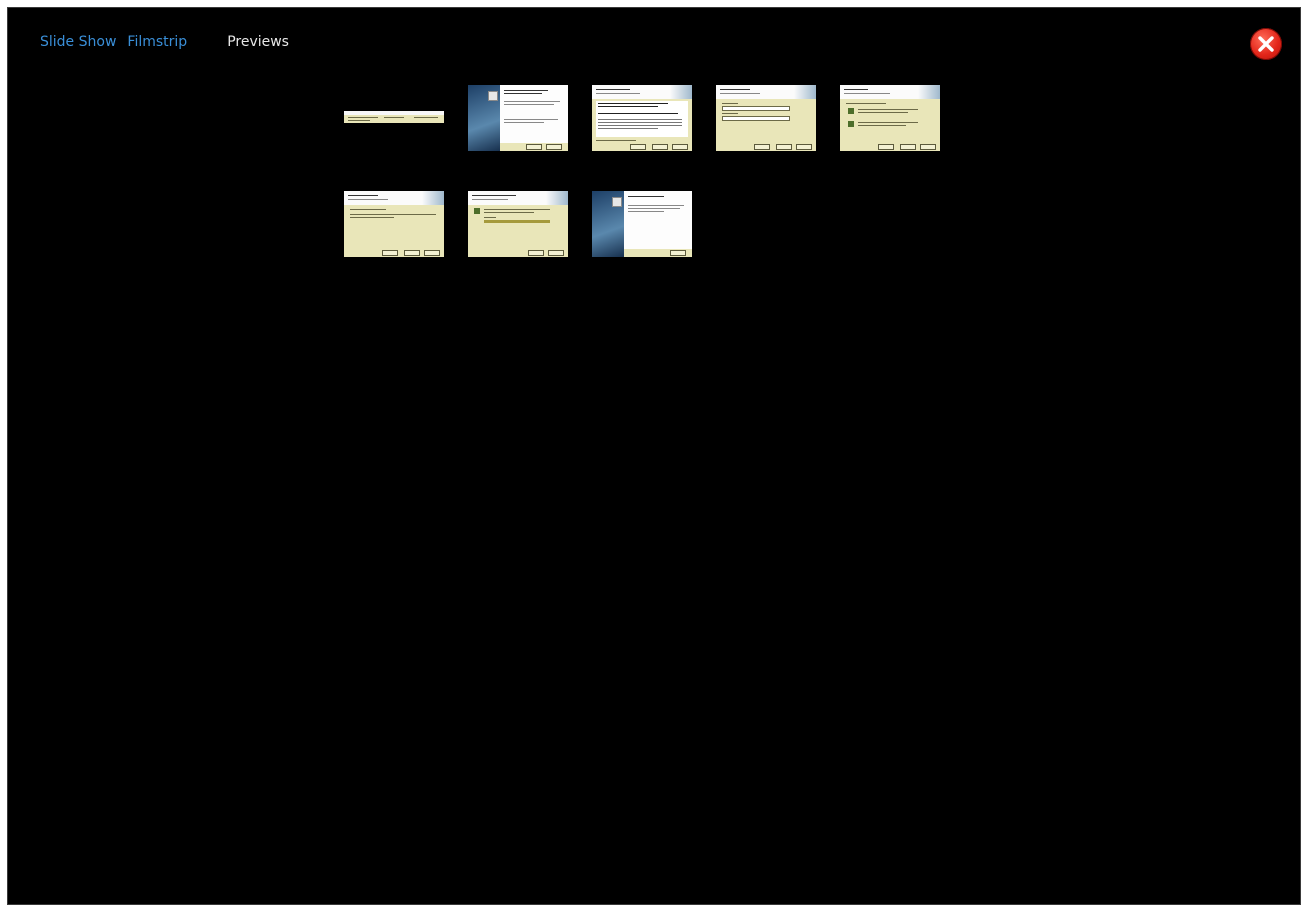 The width and height of the screenshot is (1309, 912). Describe the element at coordinates (78, 42) in the screenshot. I see `tab-slide-show: Slide Show` at that location.